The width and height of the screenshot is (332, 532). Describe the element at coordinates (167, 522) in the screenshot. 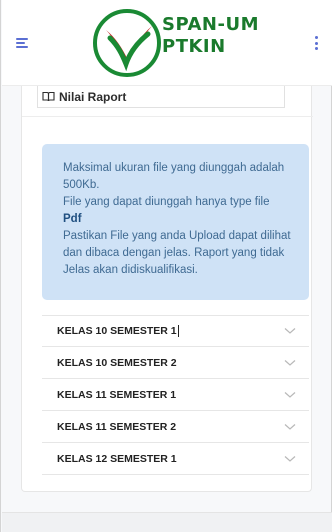

I see `footer-band` at that location.